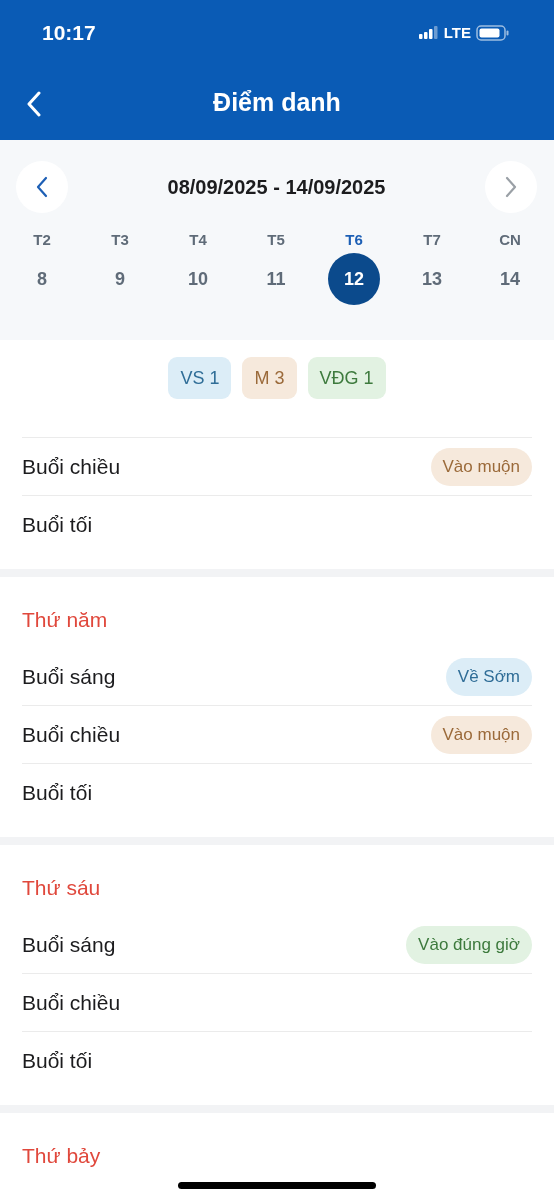 The image size is (554, 1200). Describe the element at coordinates (488, 676) in the screenshot. I see `status-tag: Về Sớm` at that location.